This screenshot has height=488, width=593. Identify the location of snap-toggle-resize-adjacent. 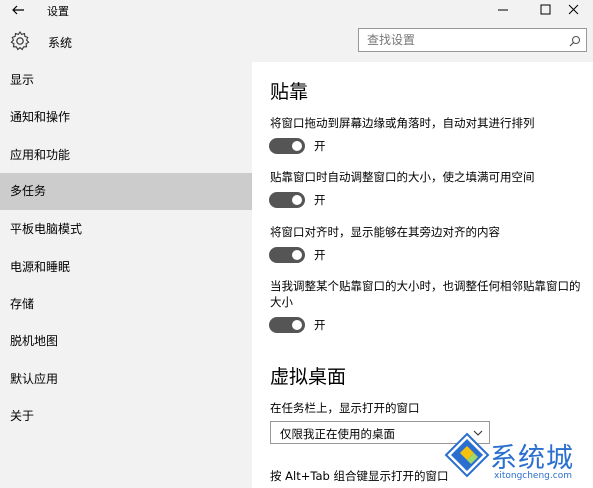
(287, 325).